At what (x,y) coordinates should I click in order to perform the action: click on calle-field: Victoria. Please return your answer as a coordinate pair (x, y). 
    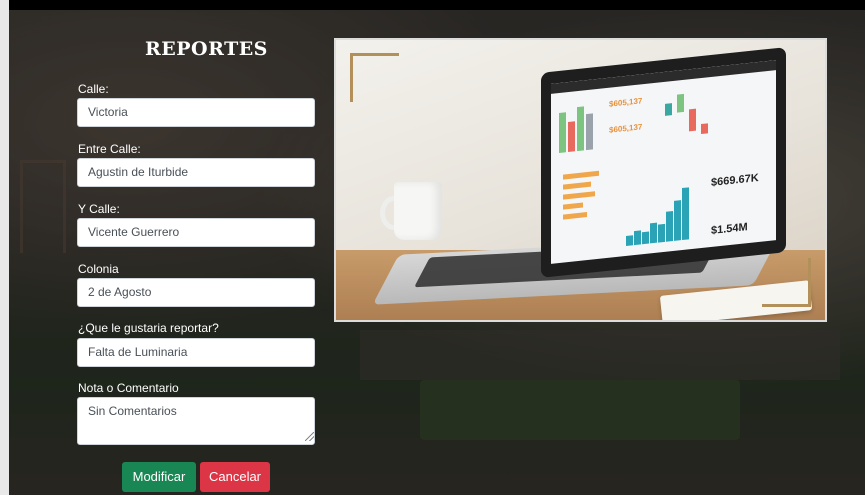
    Looking at the image, I should click on (196, 112).